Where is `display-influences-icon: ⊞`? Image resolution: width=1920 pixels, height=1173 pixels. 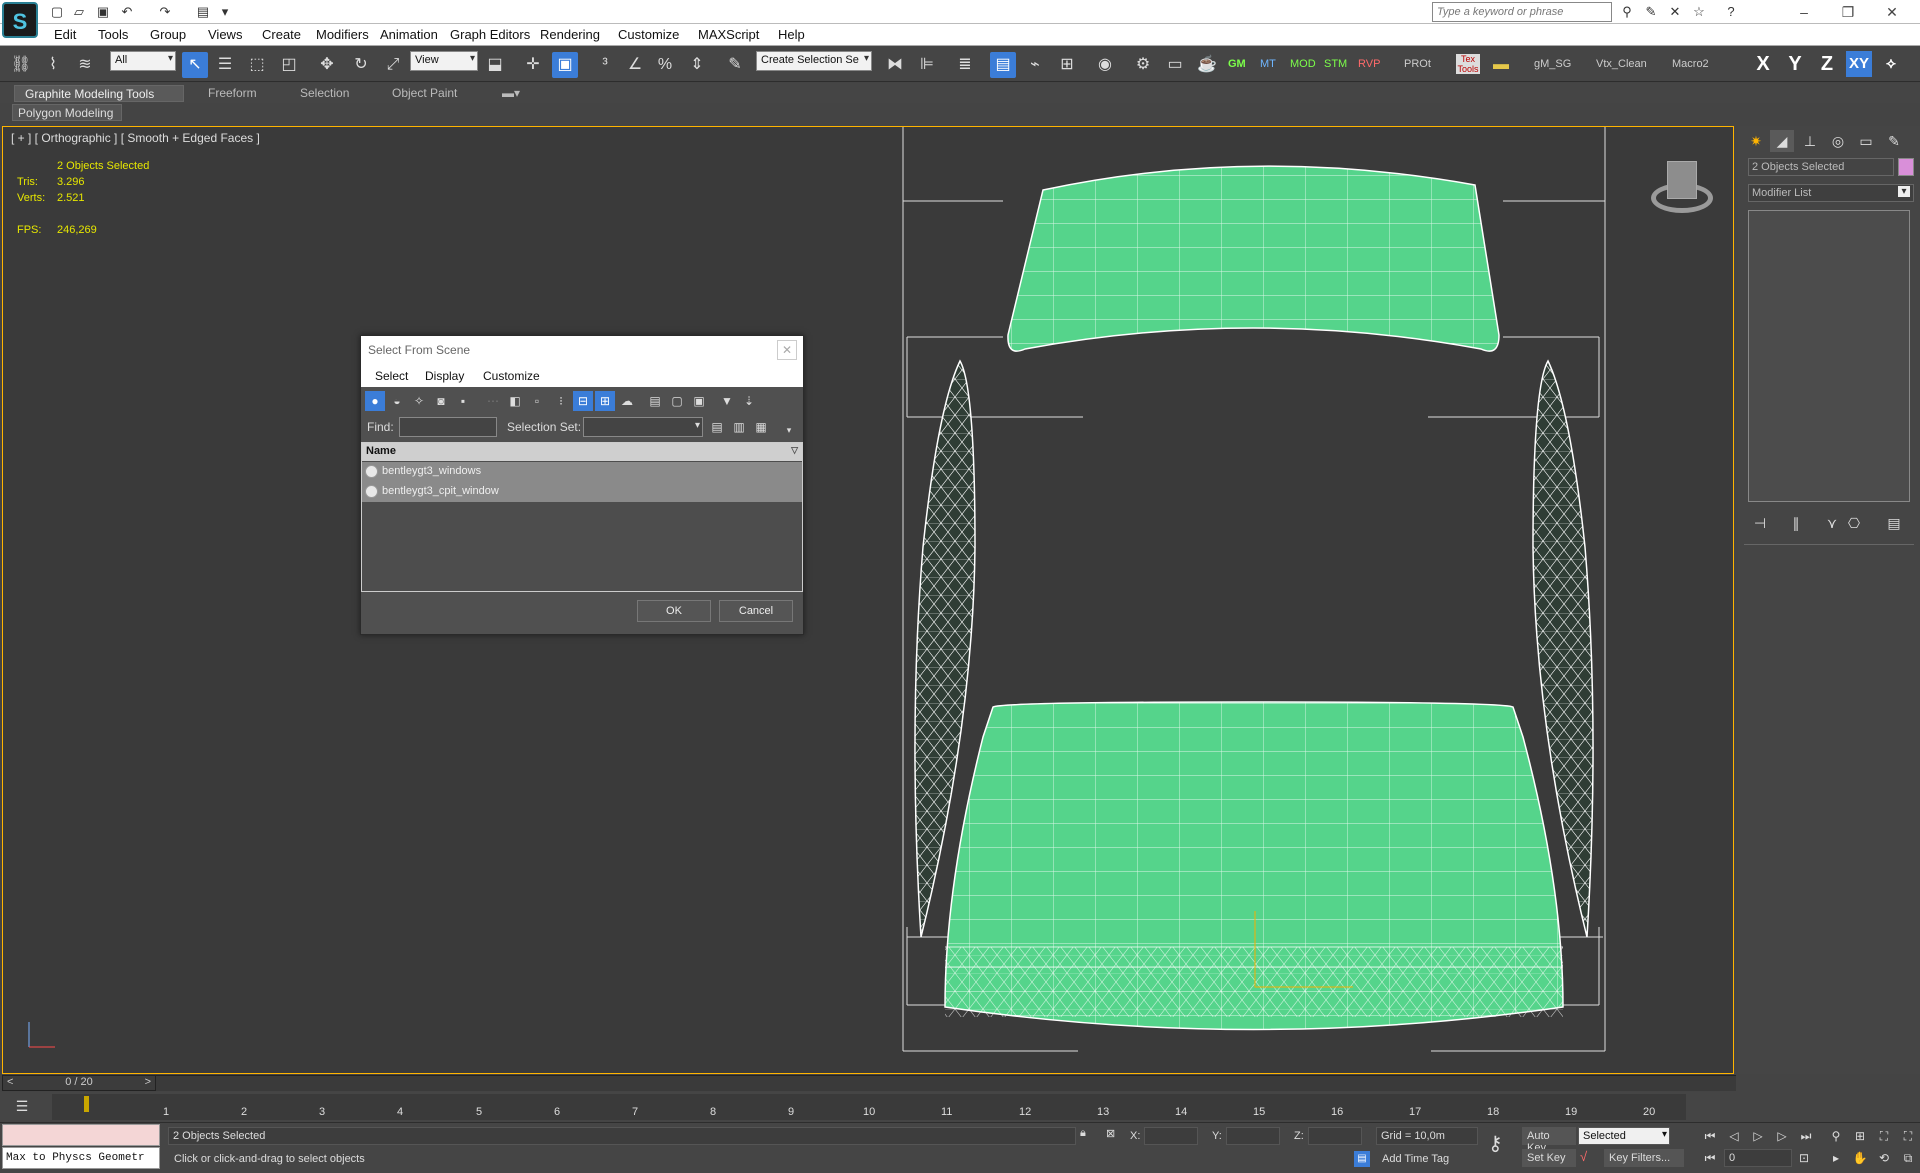
display-influences-icon: ⊞ is located at coordinates (605, 401).